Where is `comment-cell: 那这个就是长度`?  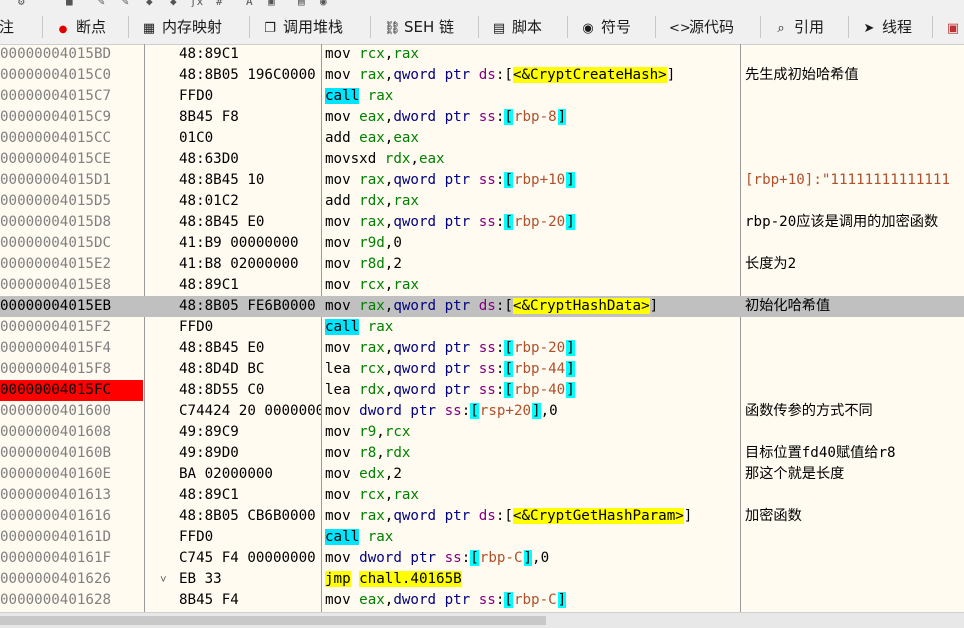
comment-cell: 那这个就是长度 is located at coordinates (854, 474).